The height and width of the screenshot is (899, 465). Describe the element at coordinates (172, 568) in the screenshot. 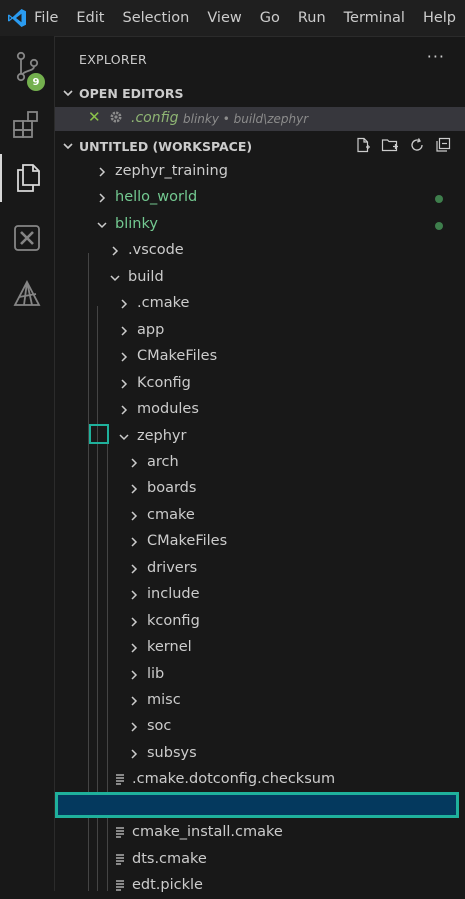

I see `tree-item-label: drivers` at that location.